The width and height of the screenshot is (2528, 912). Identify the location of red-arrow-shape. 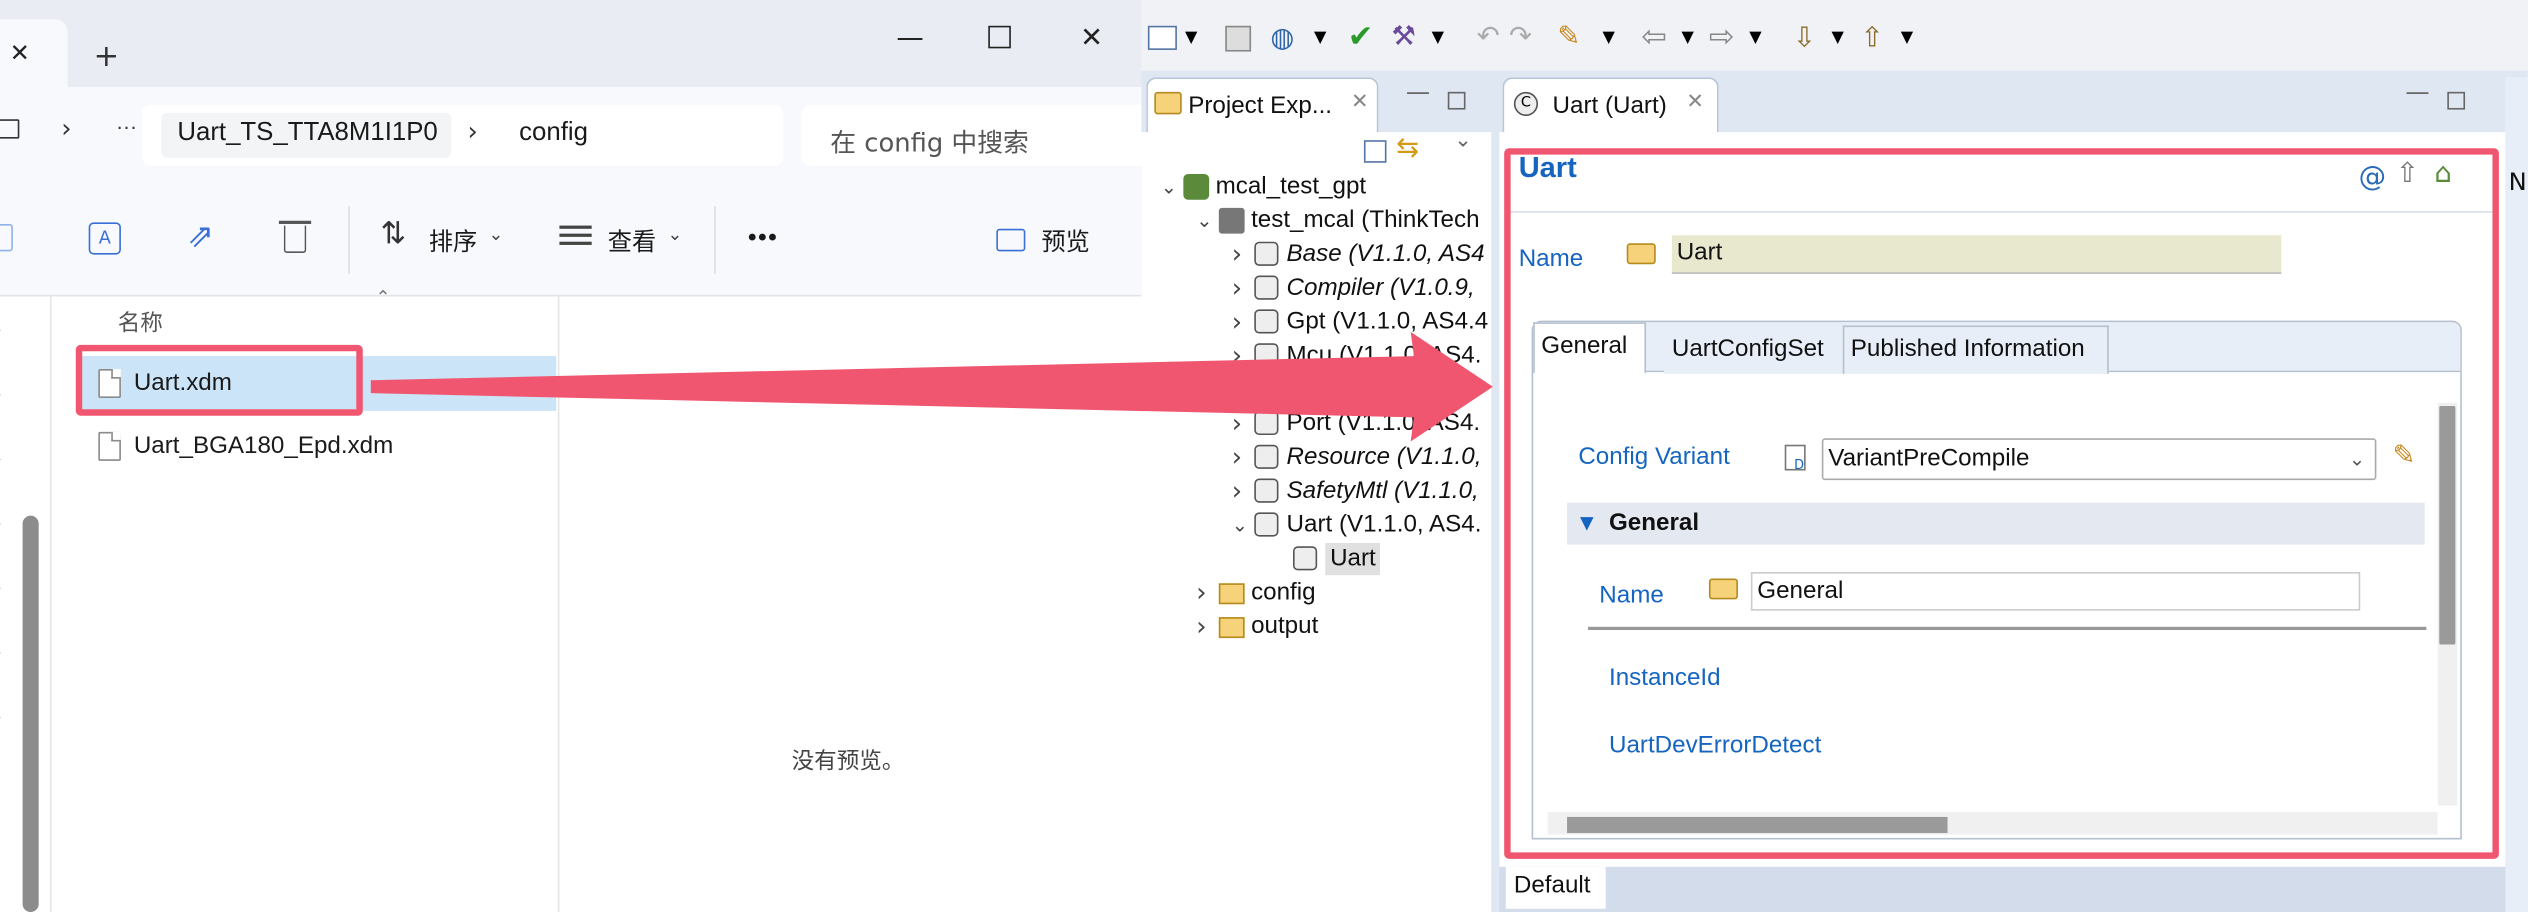
(931, 386).